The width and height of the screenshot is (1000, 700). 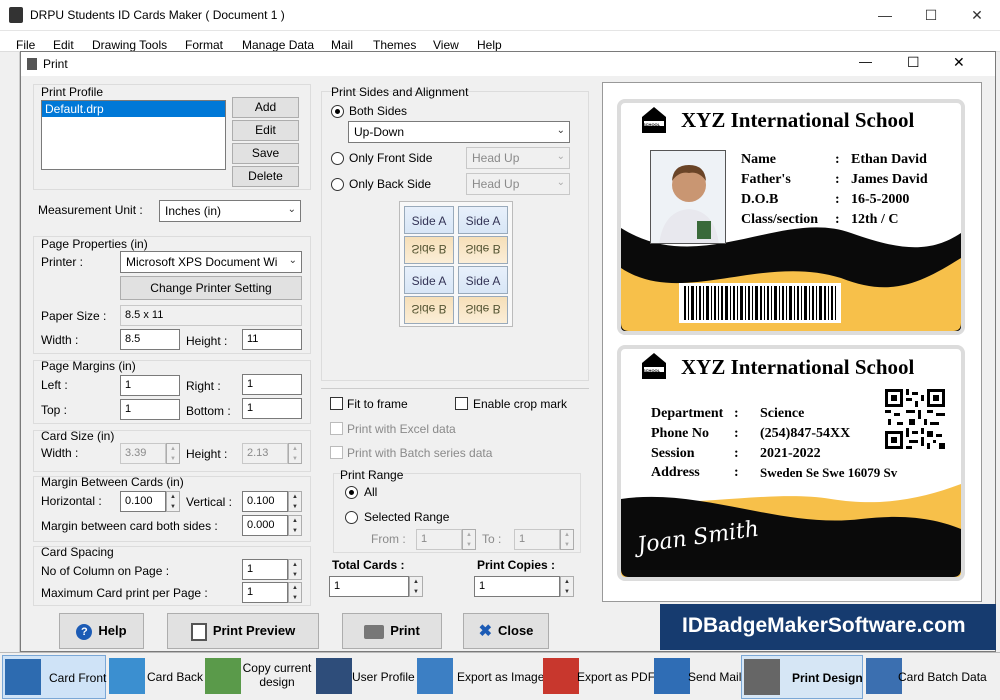 What do you see at coordinates (336, 403) in the screenshot?
I see `fit-to-frame-checkbox` at bounding box center [336, 403].